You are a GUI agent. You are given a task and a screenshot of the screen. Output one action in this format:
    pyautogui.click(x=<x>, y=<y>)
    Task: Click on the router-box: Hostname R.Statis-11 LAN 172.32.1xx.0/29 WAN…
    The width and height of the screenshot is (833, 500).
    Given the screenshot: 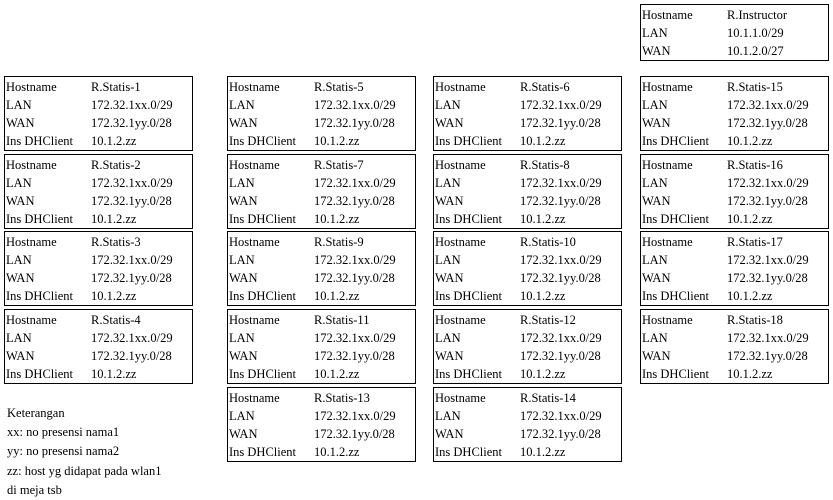 What is the action you would take?
    pyautogui.click(x=321, y=346)
    